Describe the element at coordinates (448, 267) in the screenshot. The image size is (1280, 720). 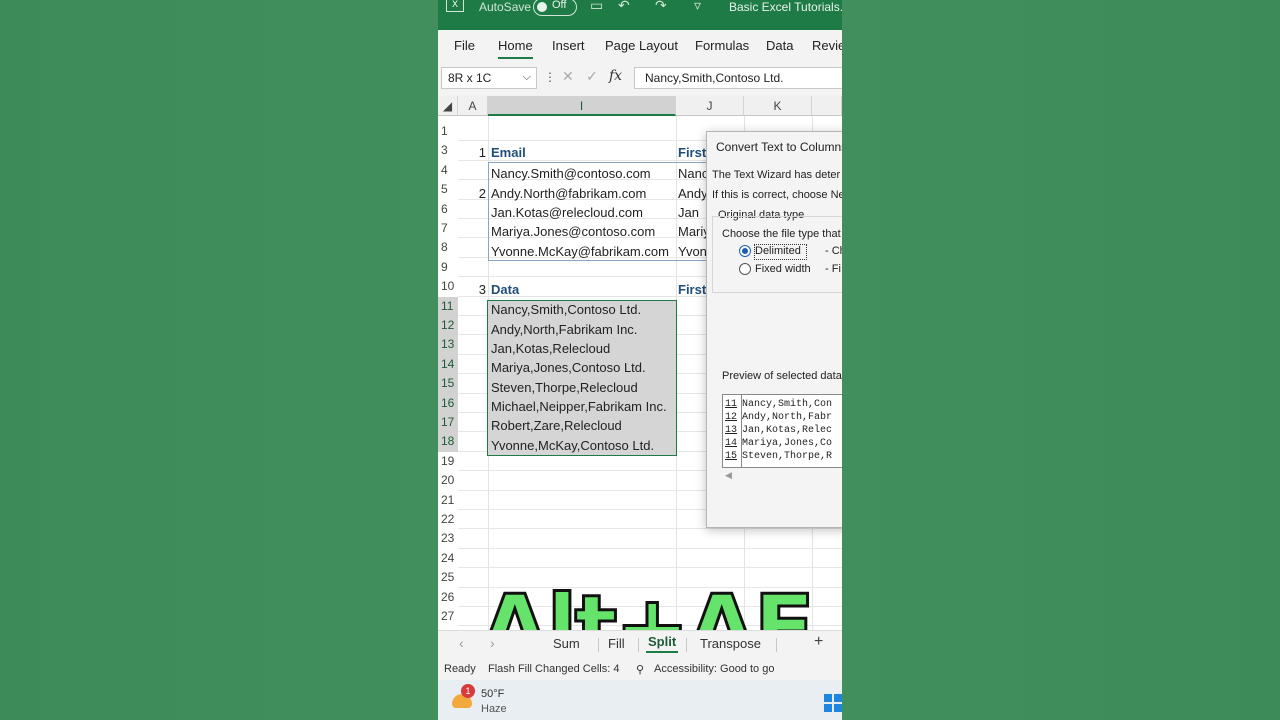
I see `row-header-9: 9` at that location.